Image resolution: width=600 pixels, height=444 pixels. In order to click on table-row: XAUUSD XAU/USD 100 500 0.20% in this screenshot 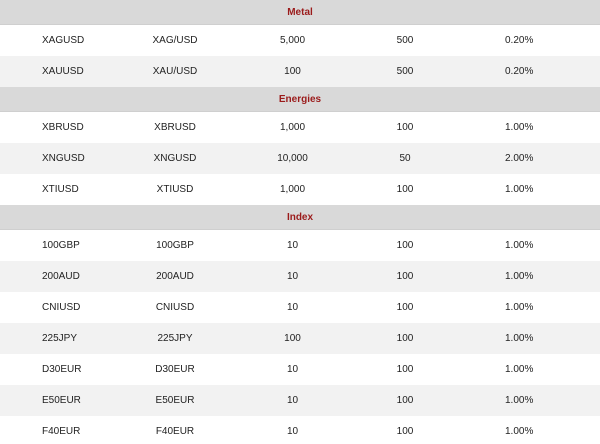, I will do `click(300, 71)`.